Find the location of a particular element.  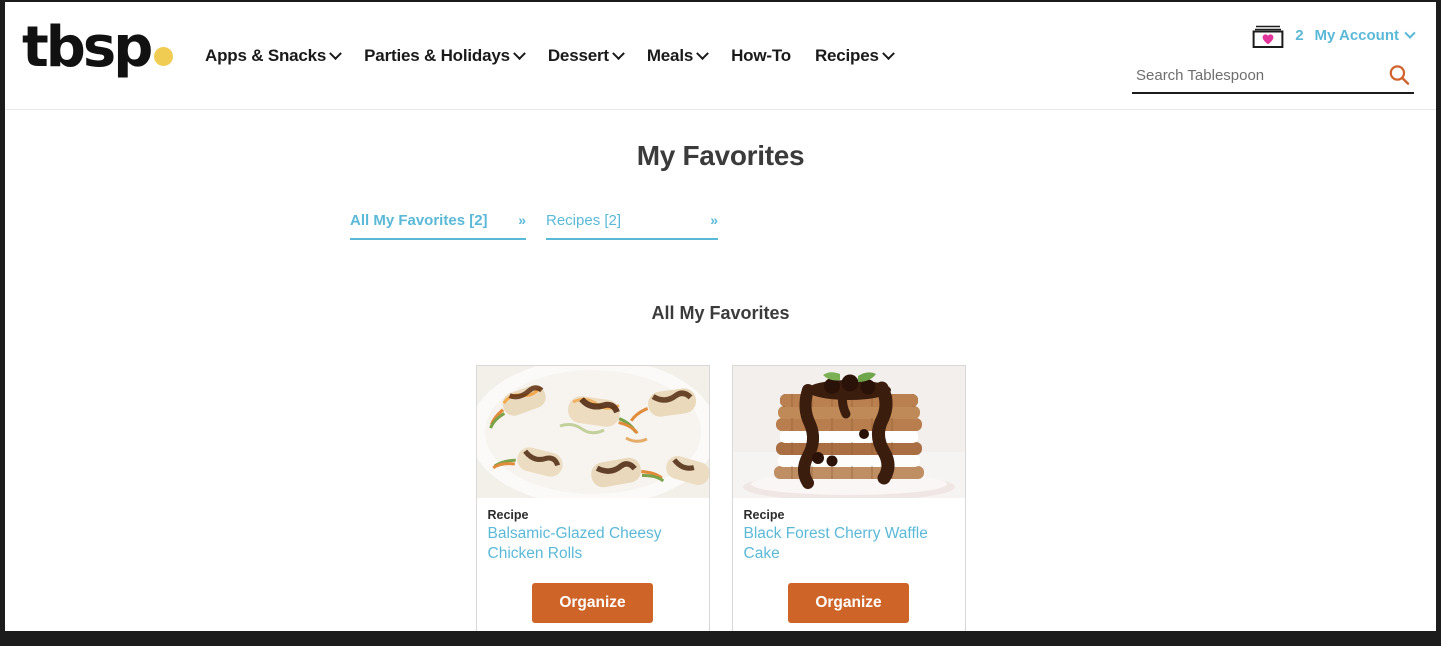

card-thumbnail-waffle-cake is located at coordinates (848, 432).